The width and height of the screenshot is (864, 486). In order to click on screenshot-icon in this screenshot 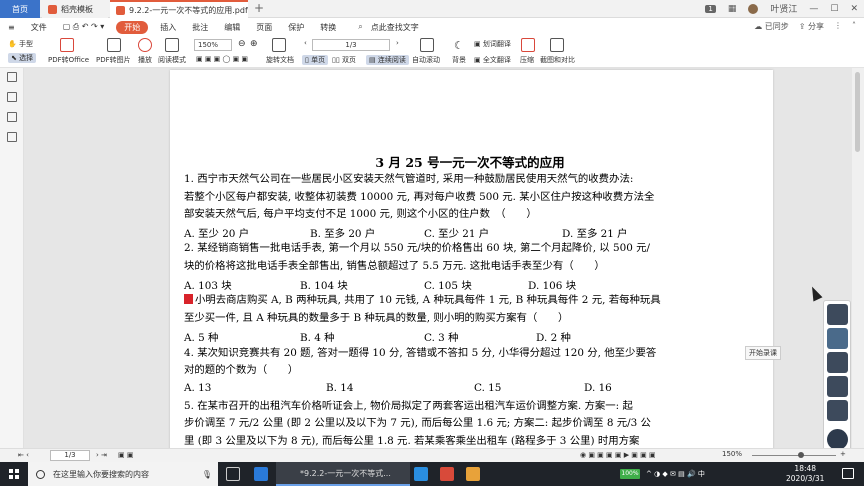, I will do `click(557, 45)`.